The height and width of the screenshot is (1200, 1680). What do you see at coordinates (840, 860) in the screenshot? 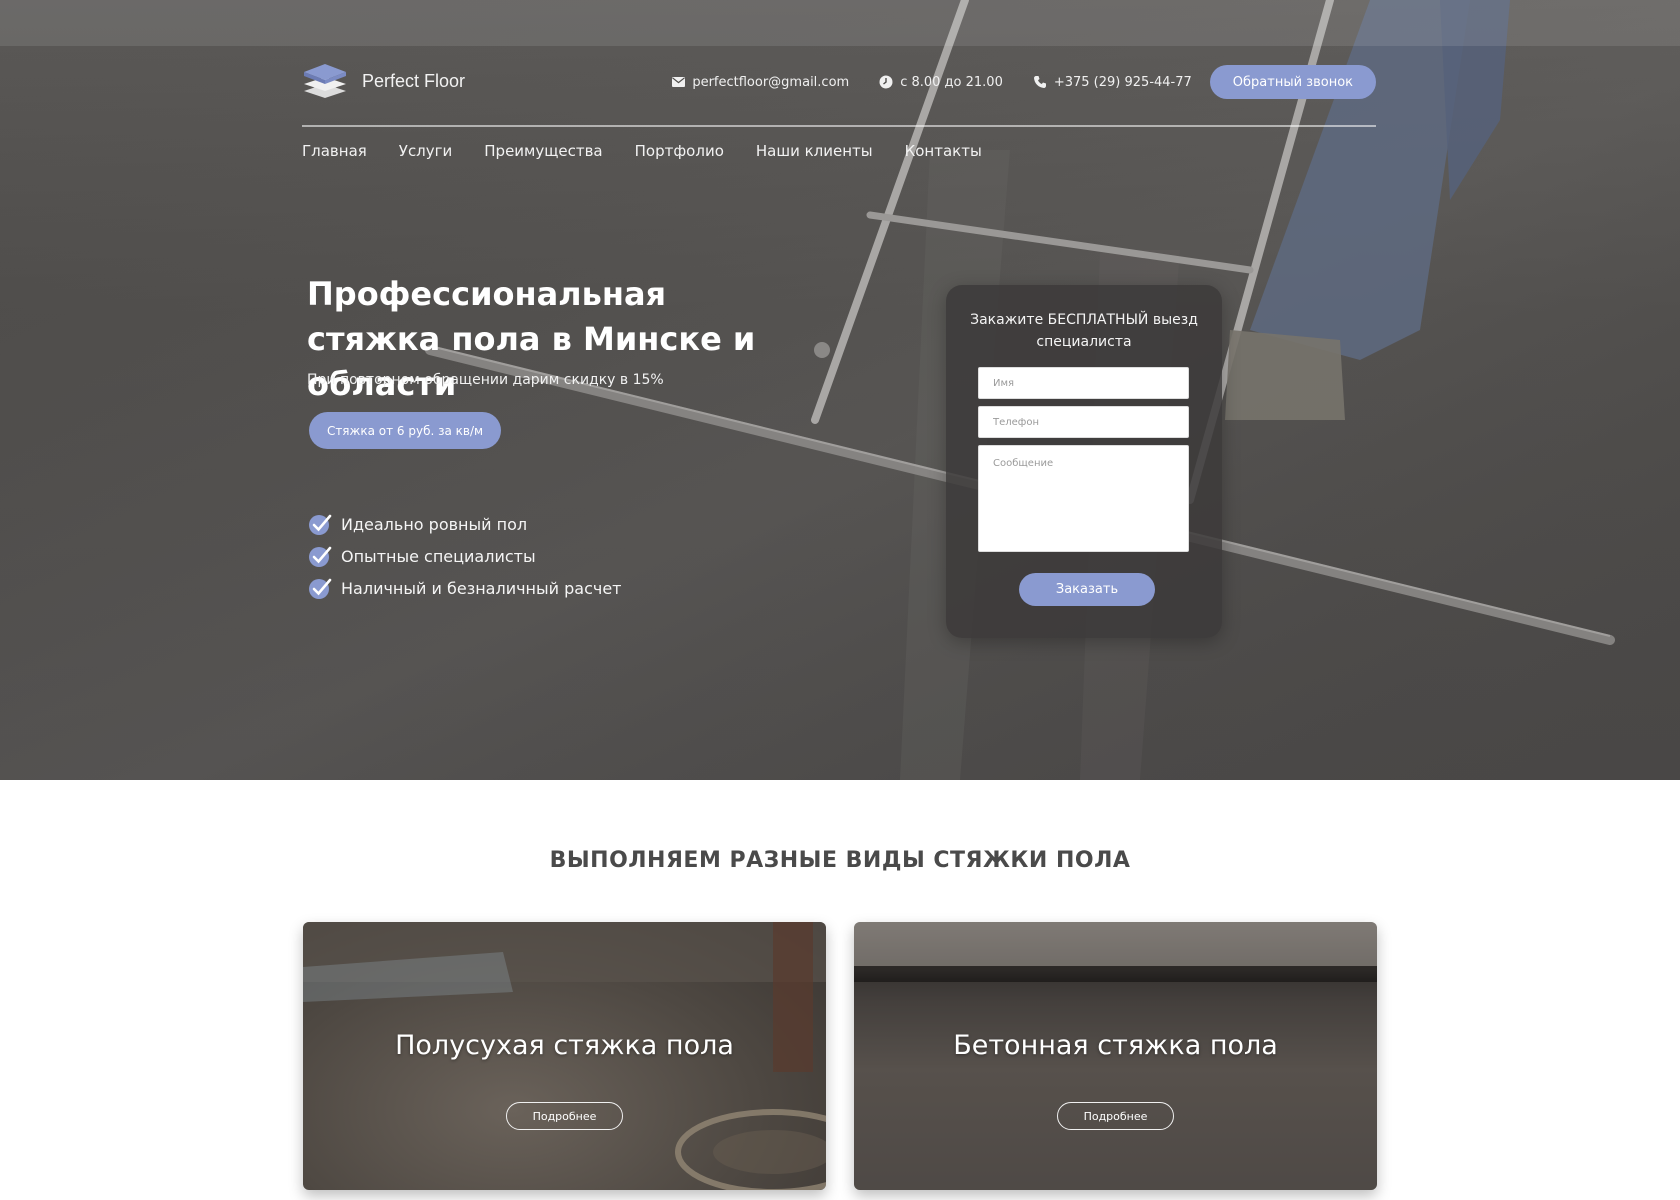
I see `services-title: ВЫПОЛНЯЕМ РАЗНЫЕ ВИДЫ СТЯЖКИ ПОЛА` at bounding box center [840, 860].